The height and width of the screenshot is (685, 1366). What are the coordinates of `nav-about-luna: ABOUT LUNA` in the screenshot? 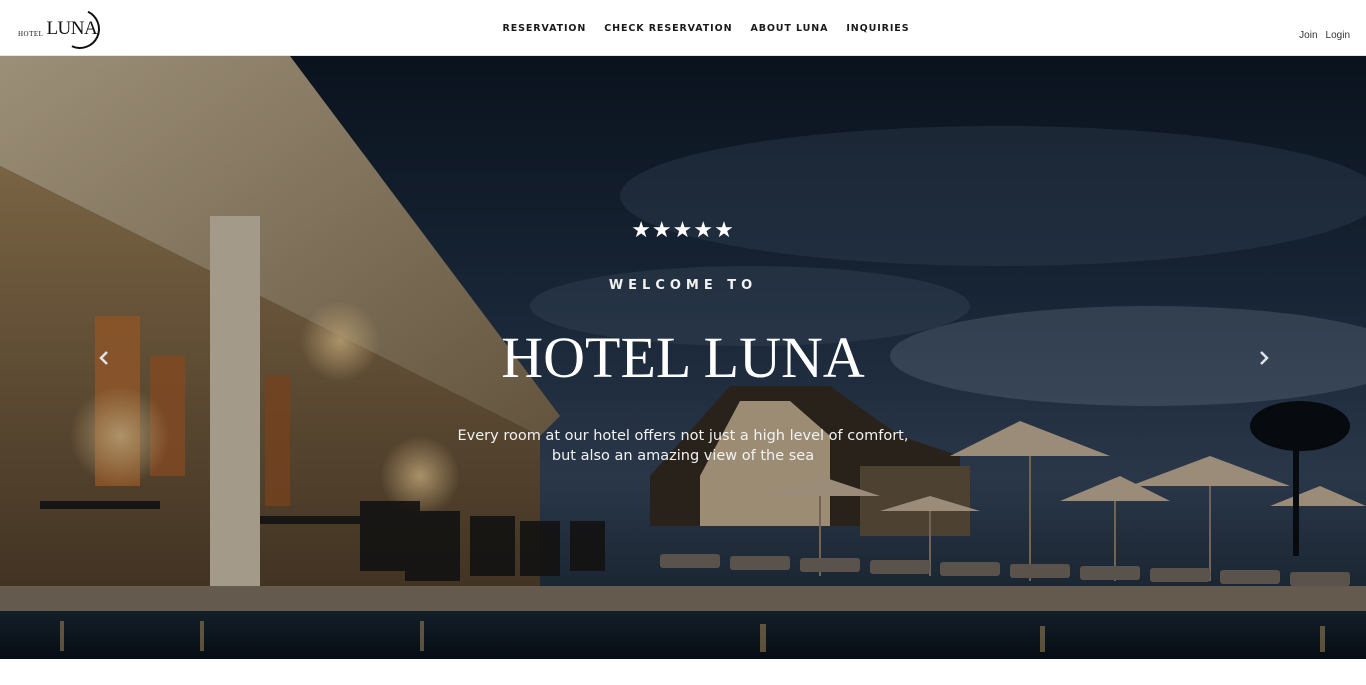 It's located at (789, 28).